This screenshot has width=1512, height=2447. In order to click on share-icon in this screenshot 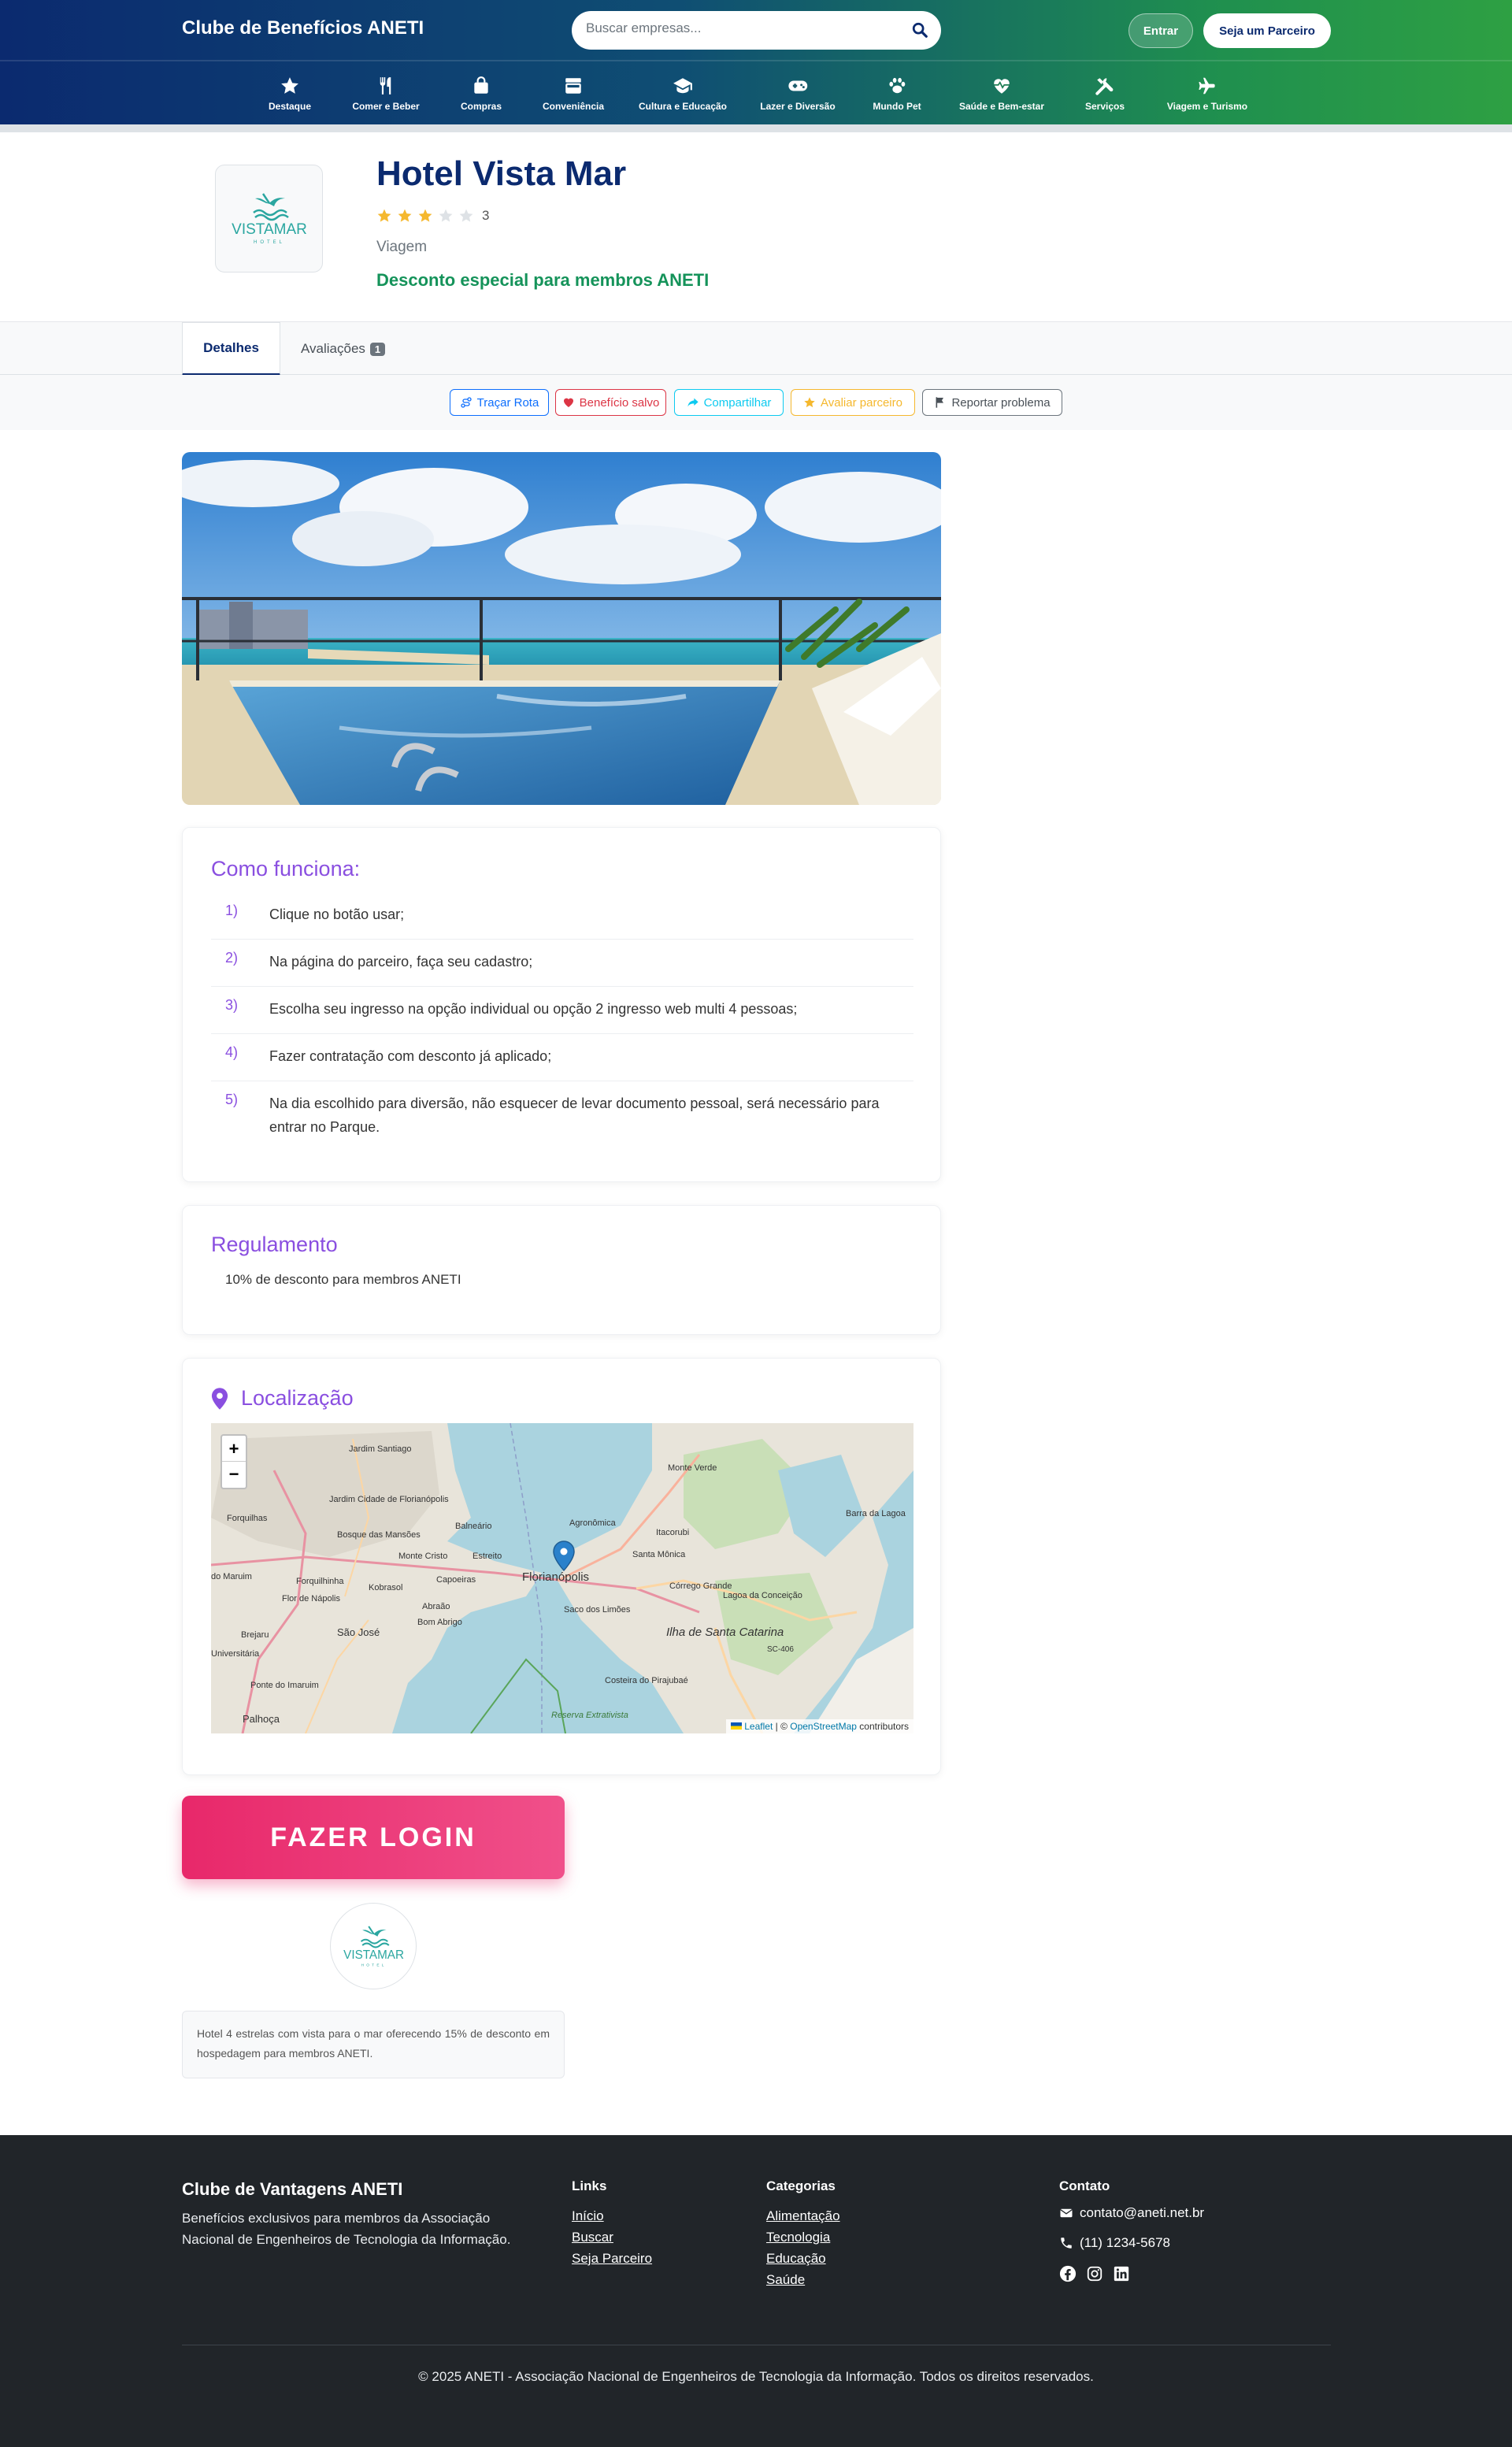, I will do `click(693, 402)`.